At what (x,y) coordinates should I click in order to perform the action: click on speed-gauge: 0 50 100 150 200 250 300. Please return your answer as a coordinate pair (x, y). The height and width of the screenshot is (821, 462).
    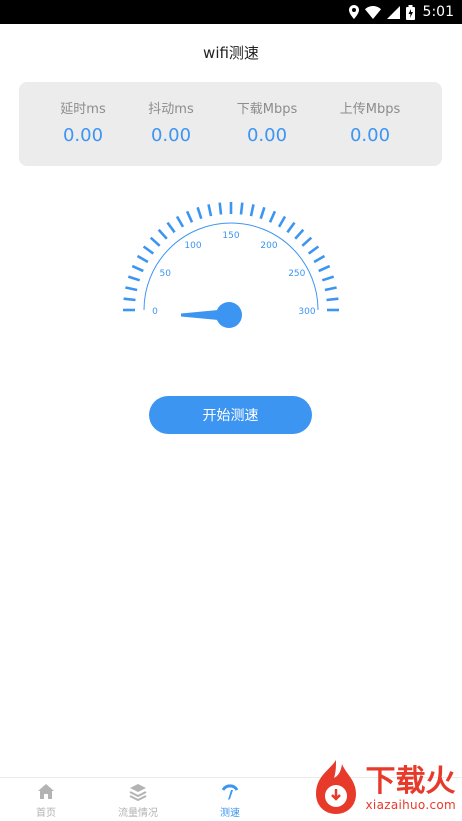
    Looking at the image, I should click on (231, 265).